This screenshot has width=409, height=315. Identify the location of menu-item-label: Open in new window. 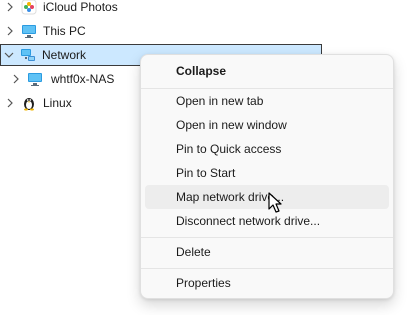
(231, 125).